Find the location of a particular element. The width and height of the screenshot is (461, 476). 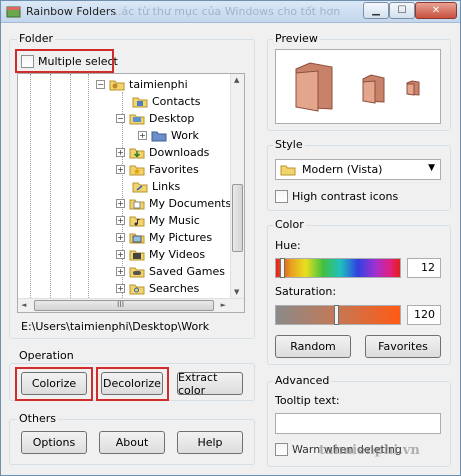

high-contrast-check is located at coordinates (281, 196).